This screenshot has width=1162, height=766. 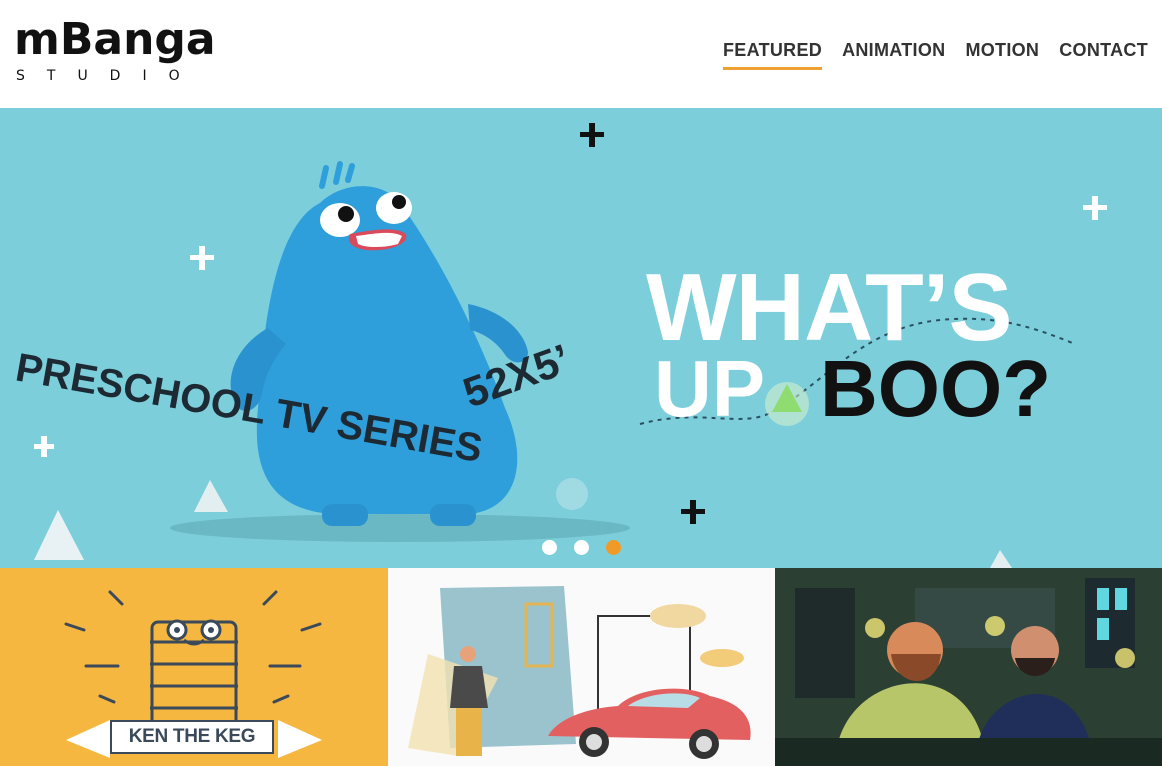 I want to click on car-illustration, so click(x=579, y=672).